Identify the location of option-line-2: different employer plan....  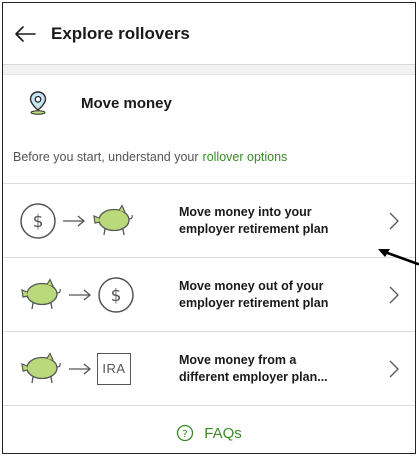
(253, 376).